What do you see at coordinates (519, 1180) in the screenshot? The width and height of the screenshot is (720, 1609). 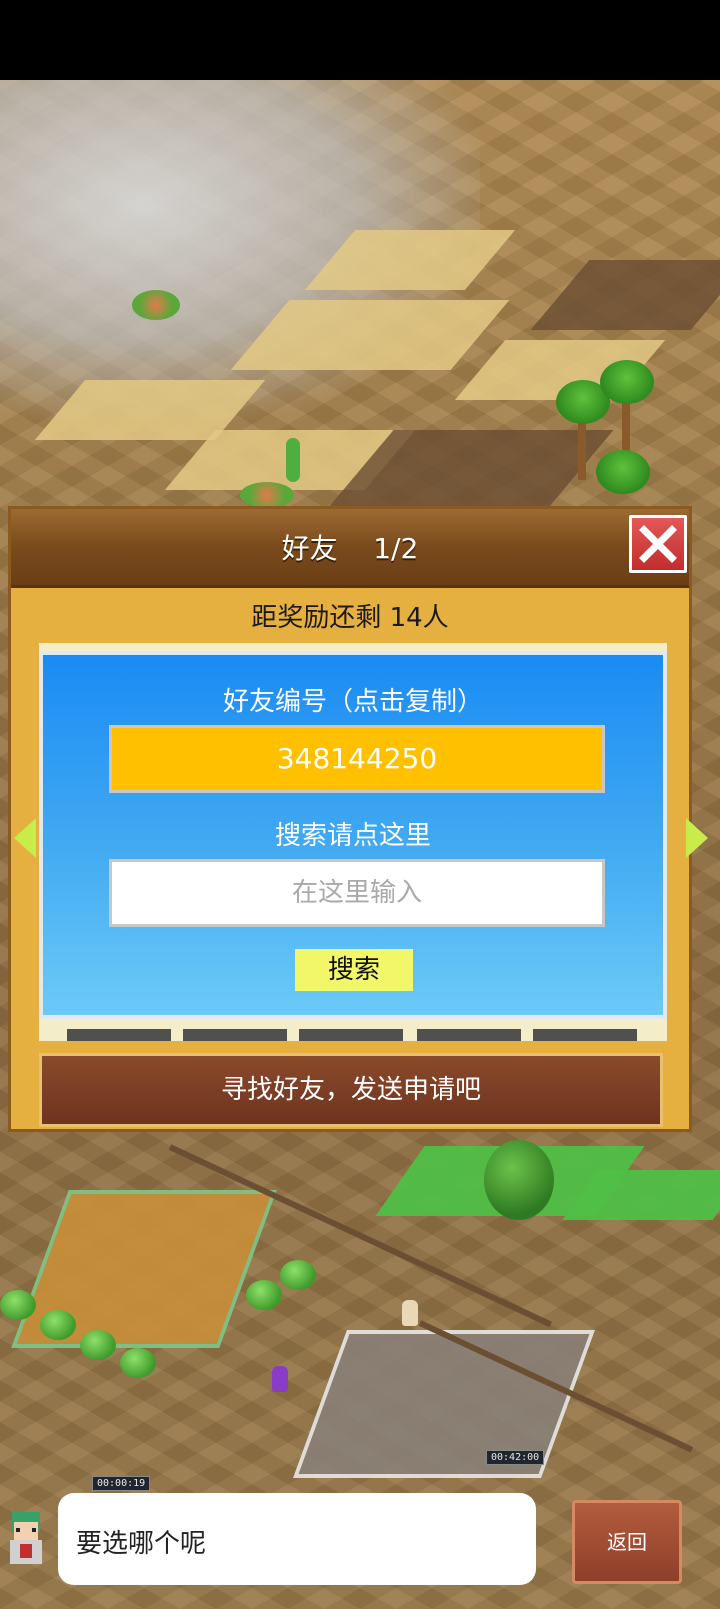 I see `tree` at bounding box center [519, 1180].